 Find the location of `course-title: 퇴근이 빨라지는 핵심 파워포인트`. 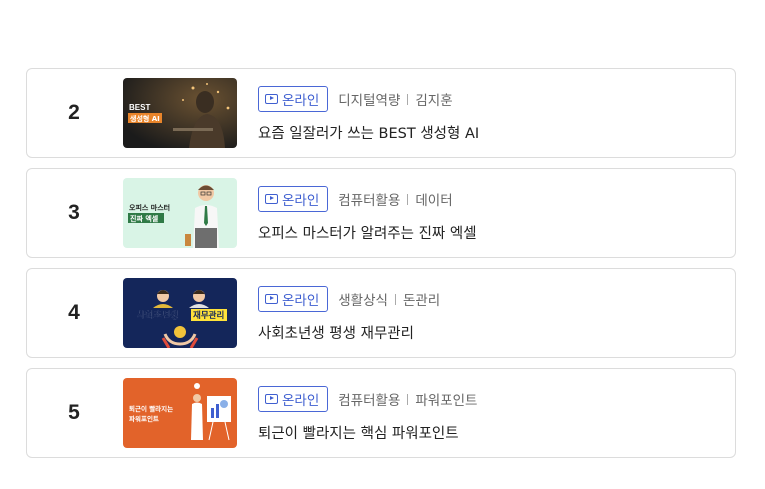

course-title: 퇴근이 빨라지는 핵심 파워포인트 is located at coordinates (358, 432).